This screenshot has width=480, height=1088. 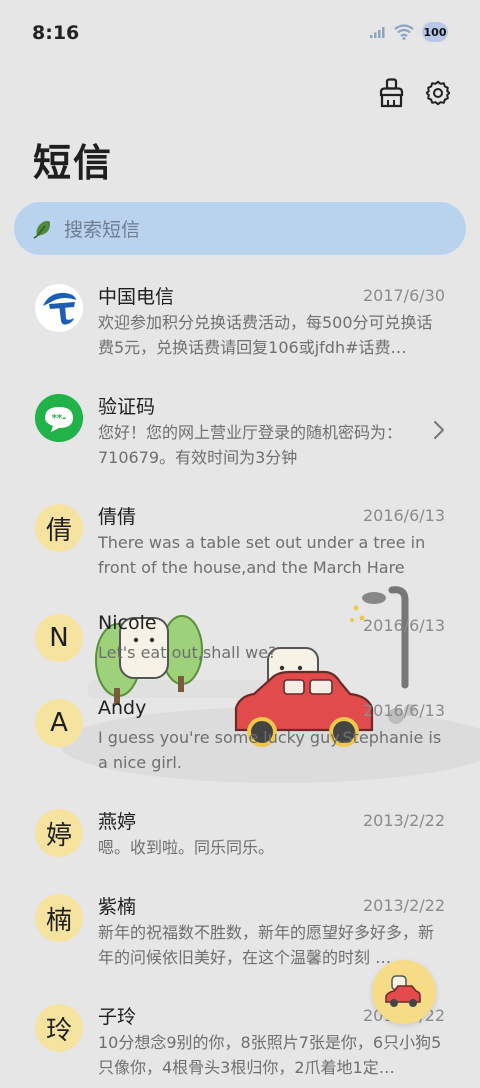 I want to click on avatar: A, so click(x=59, y=723).